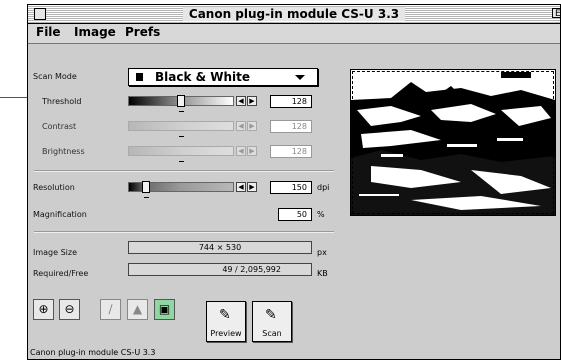  I want to click on threshold-thumb, so click(181, 101).